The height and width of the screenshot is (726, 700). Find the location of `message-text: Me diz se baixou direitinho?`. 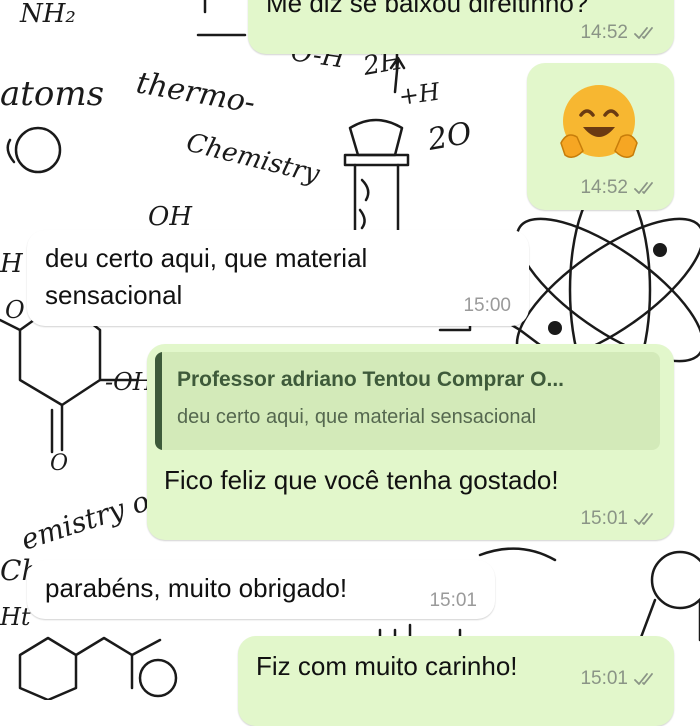

message-text: Me diz se baixou direitinho? is located at coordinates (427, 9).